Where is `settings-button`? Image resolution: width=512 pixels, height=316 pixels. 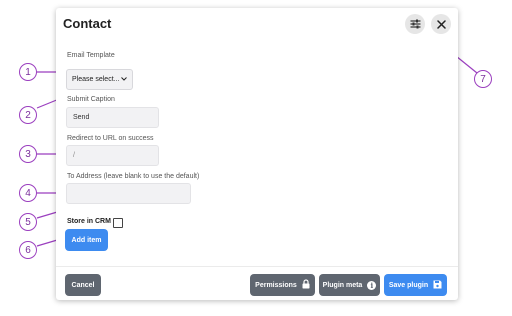
settings-button is located at coordinates (415, 24).